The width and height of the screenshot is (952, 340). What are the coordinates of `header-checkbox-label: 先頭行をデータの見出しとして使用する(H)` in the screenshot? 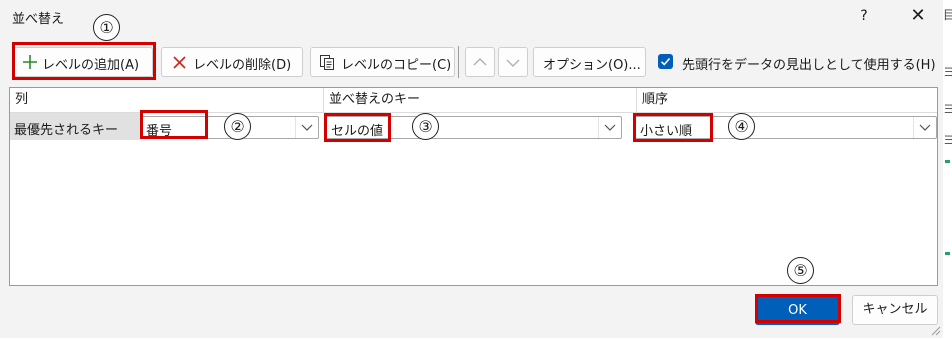 It's located at (809, 63).